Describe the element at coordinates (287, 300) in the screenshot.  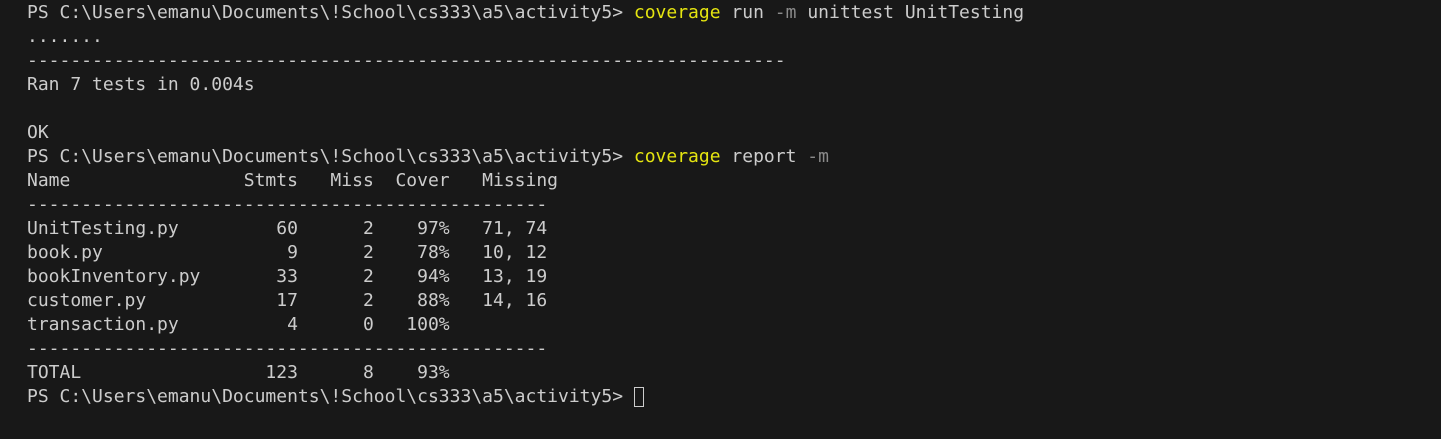
I see `report-row: customer.py 17 2 88% 14, 16` at that location.